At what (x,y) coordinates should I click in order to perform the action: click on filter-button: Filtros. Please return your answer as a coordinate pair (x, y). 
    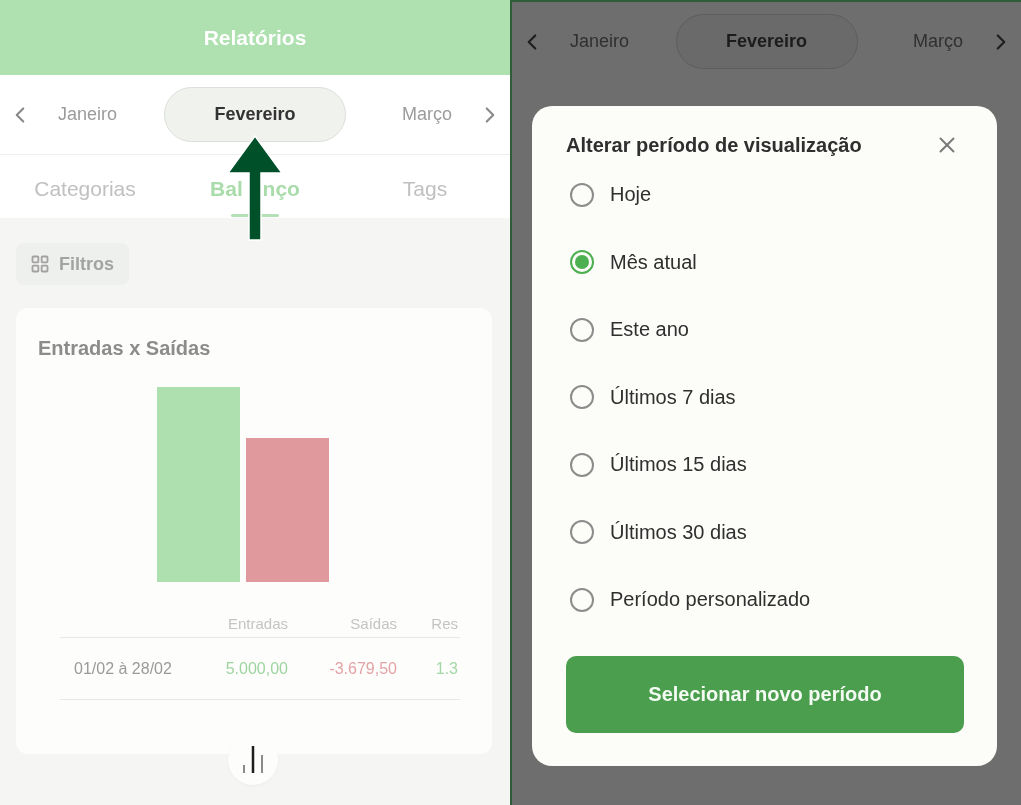
    Looking at the image, I should click on (72, 264).